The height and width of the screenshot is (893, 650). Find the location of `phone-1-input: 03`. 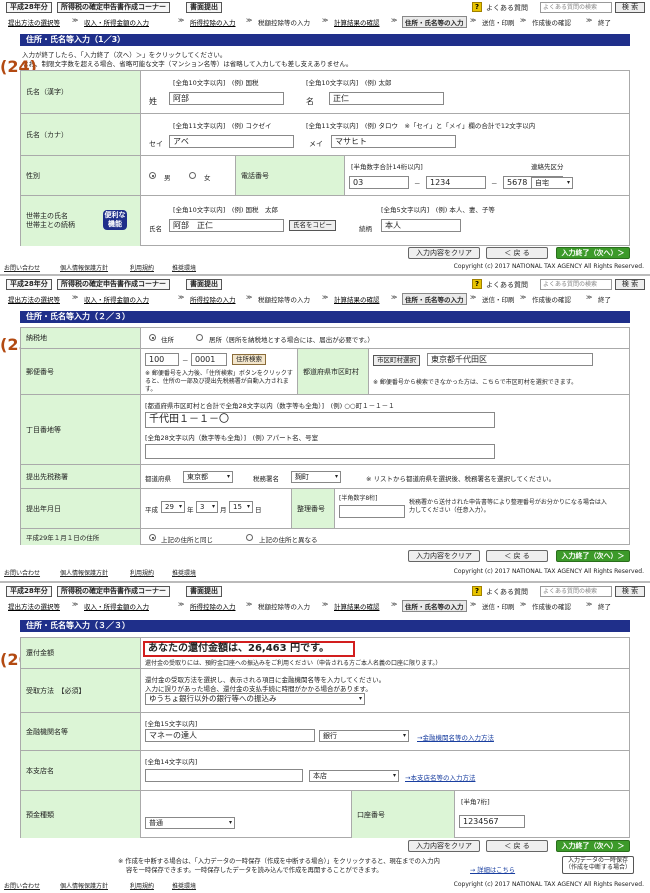

phone-1-input: 03 is located at coordinates (379, 182).